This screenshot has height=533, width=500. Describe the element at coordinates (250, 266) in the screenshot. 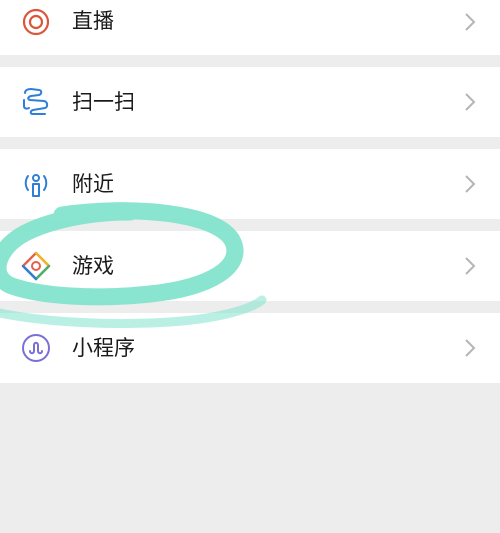

I see `menu-item-game: 游戏` at that location.